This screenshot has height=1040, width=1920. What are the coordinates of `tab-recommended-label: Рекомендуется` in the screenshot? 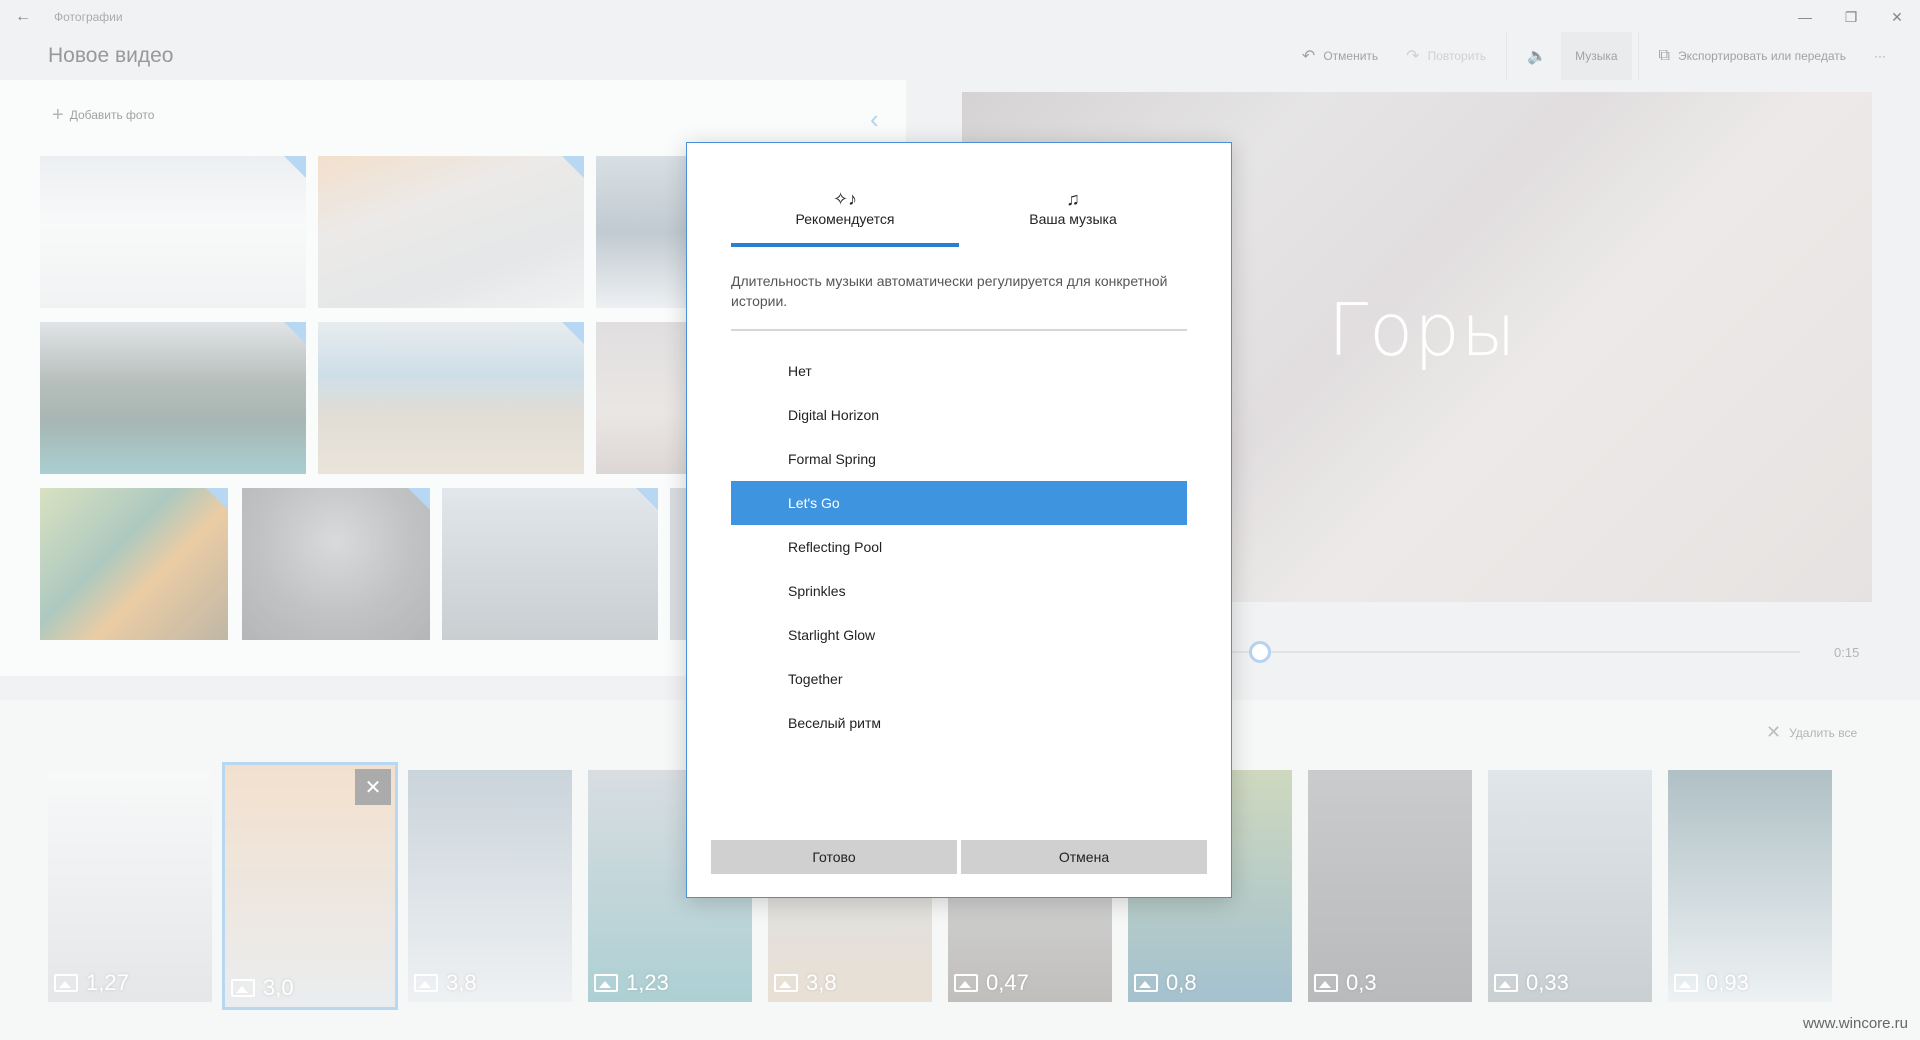 It's located at (845, 219).